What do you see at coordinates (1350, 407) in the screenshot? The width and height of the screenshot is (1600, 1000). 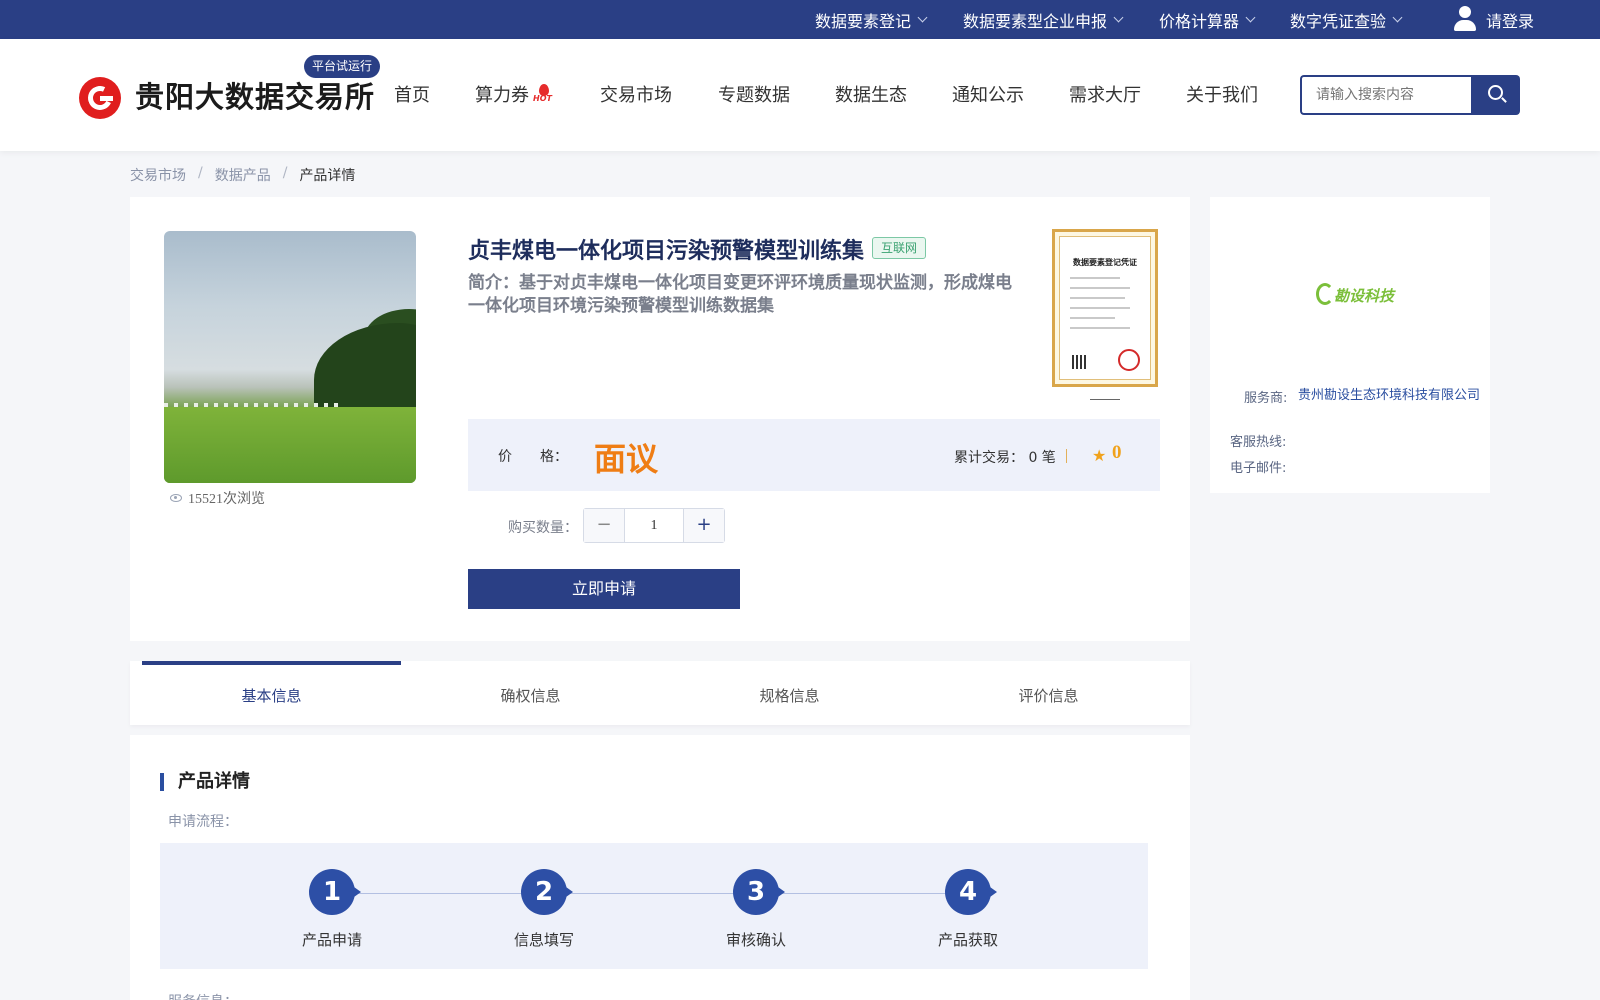 I see `provider-row: 服务商: 贵州勘设生态环境科技有限公司` at bounding box center [1350, 407].